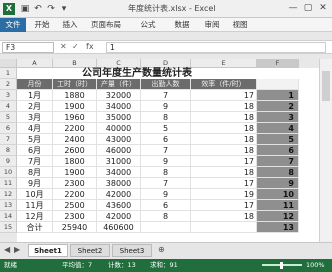  I want to click on cell-month: 5月, so click(35, 139).